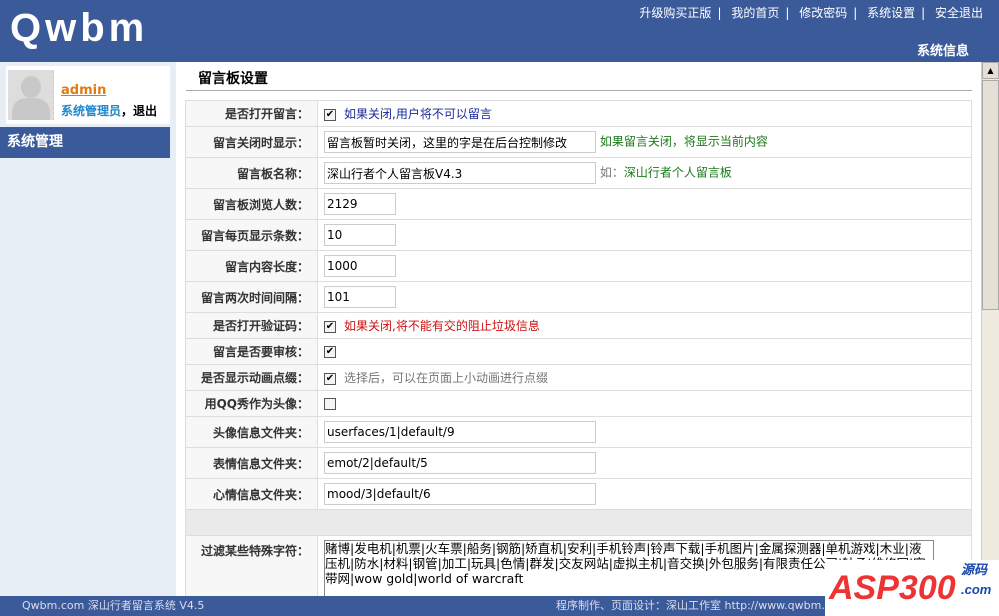 The width and height of the screenshot is (999, 616). I want to click on form-row: 是否显示动画点缀： ✔ 选择后，可以在页面上小动画进行点缀, so click(578, 377).